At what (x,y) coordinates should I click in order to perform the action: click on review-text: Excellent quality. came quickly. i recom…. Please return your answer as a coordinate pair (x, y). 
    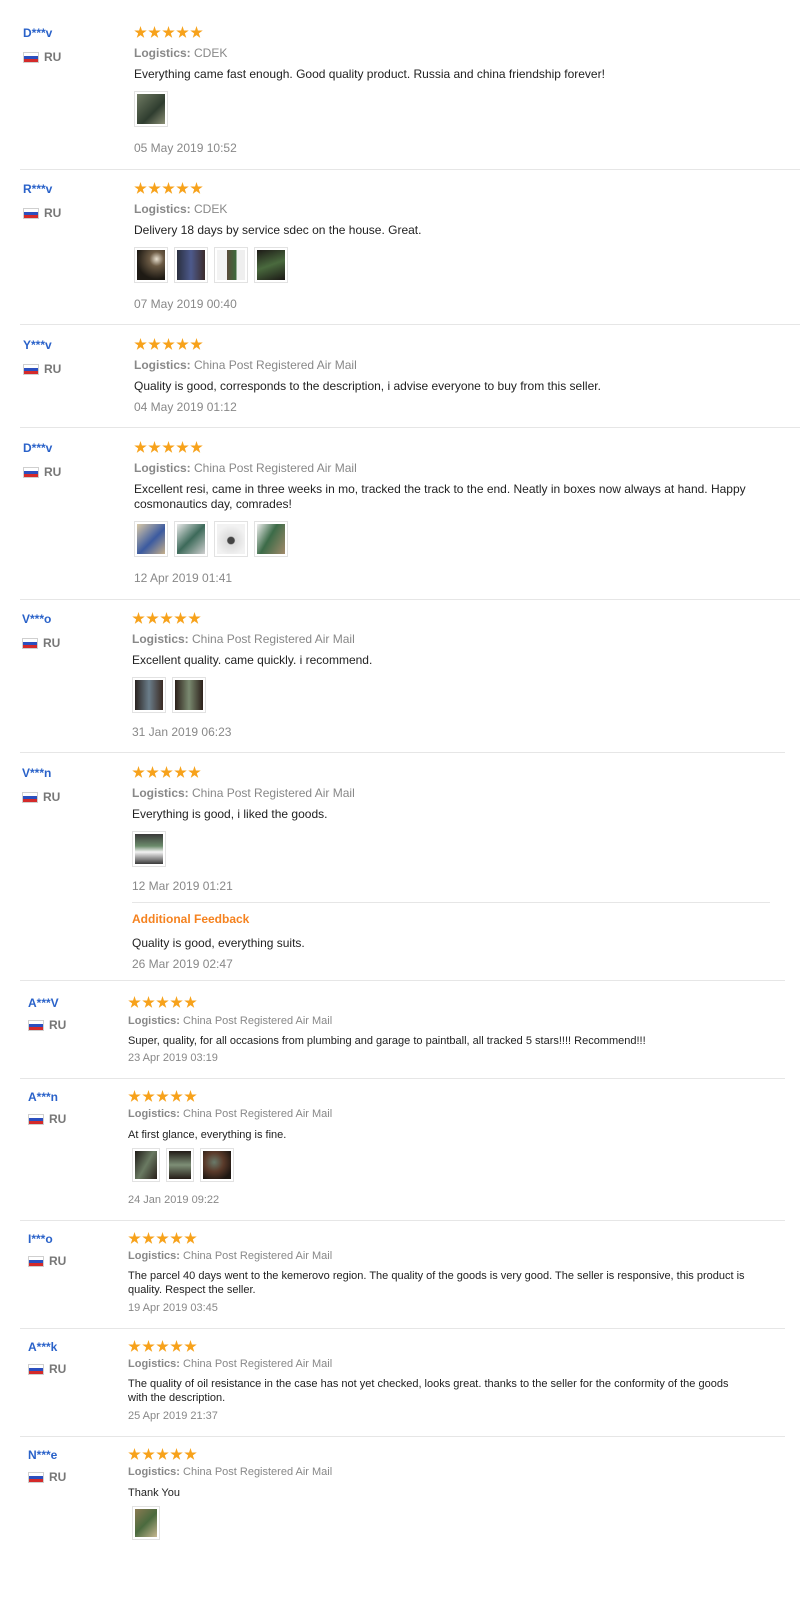
    Looking at the image, I should click on (252, 660).